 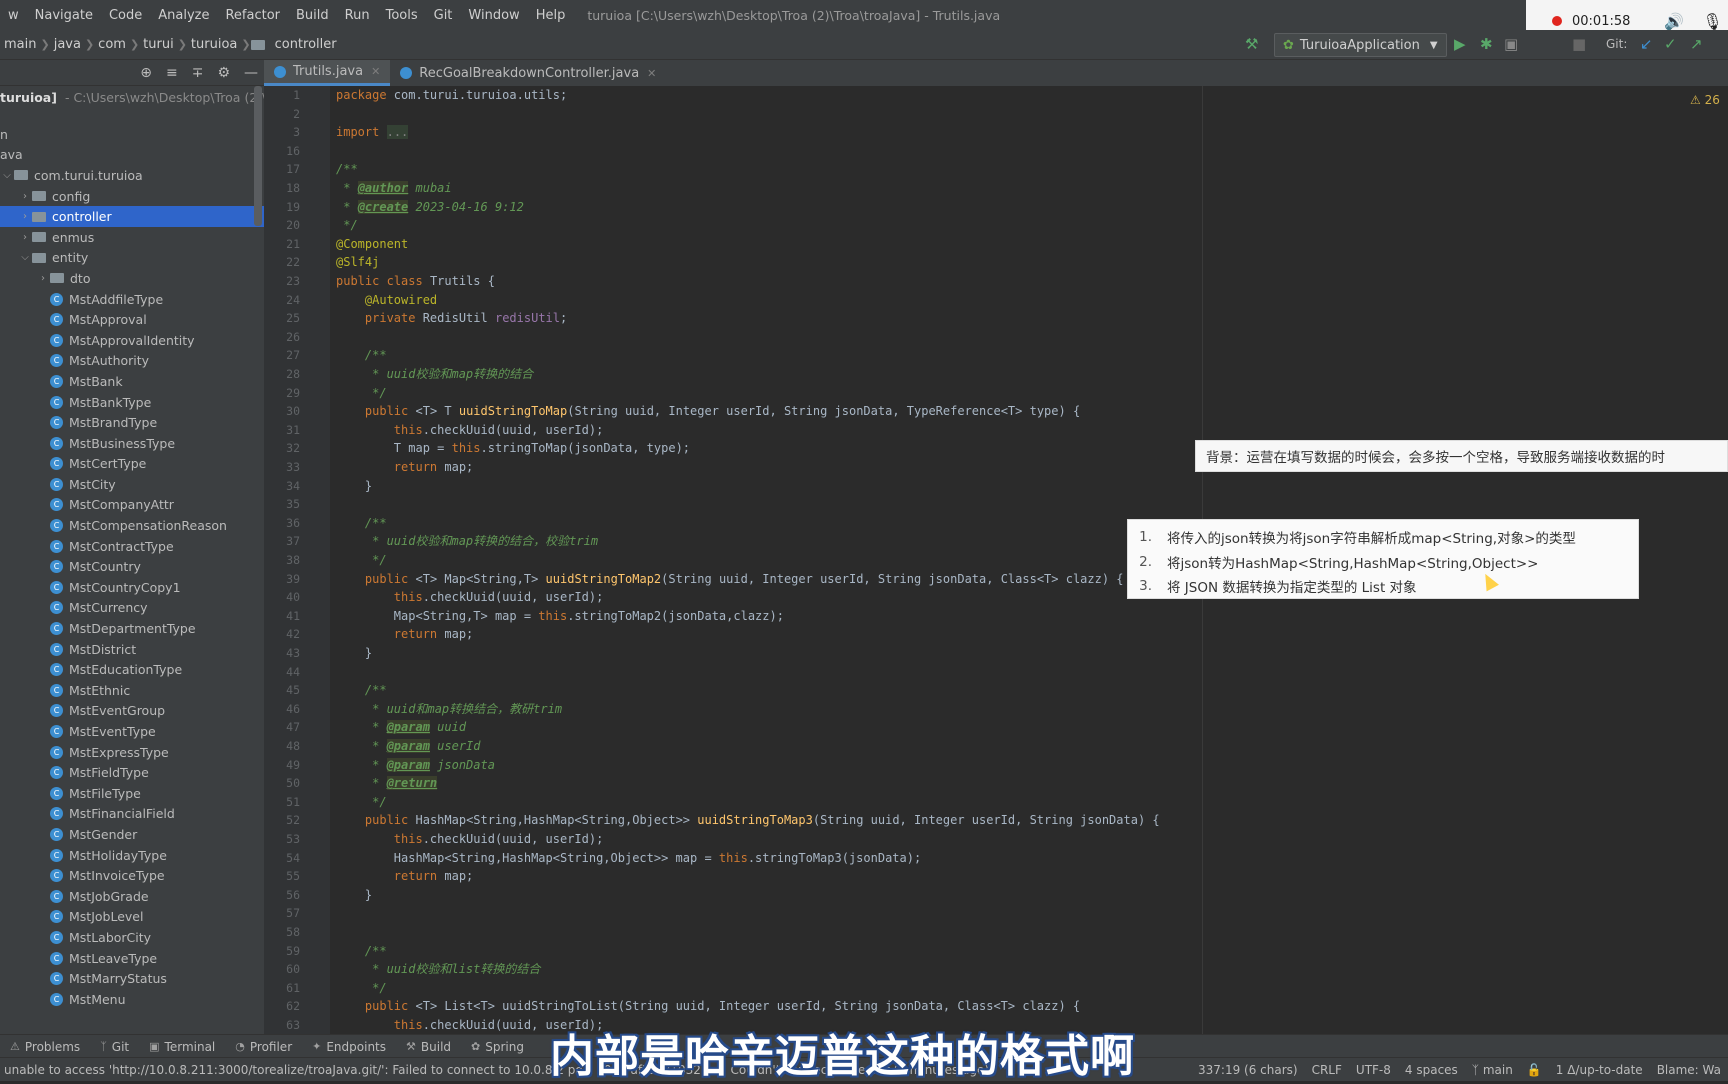 What do you see at coordinates (1360, 45) in the screenshot?
I see `run-configuration-select: ✿ TuruioaApplication ▼` at bounding box center [1360, 45].